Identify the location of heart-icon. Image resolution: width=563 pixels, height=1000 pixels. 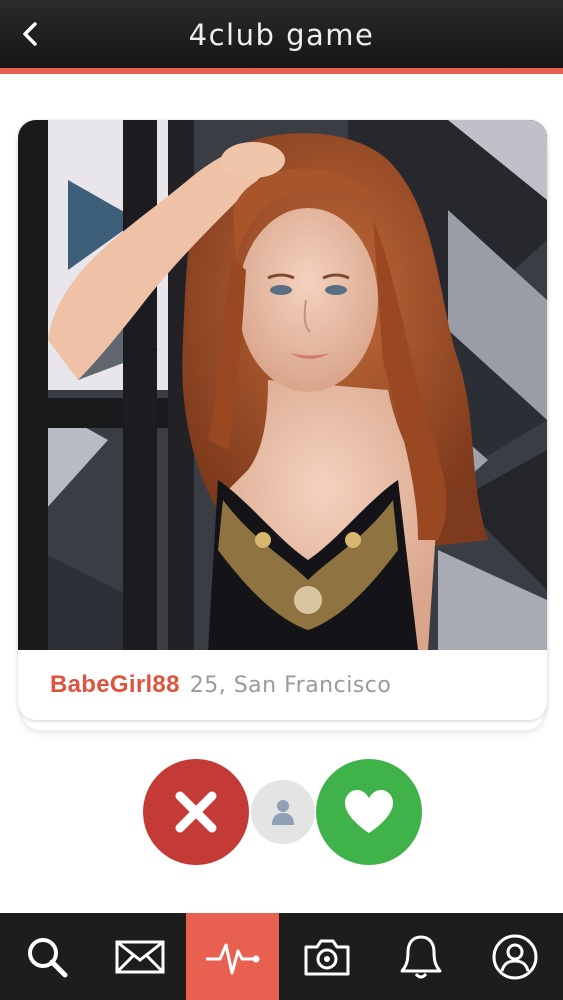
(369, 811).